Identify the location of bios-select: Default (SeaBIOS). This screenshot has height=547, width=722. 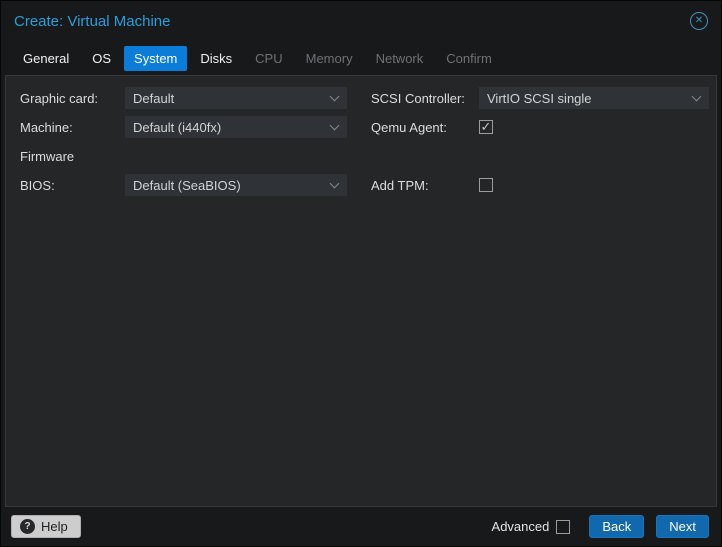
(236, 185).